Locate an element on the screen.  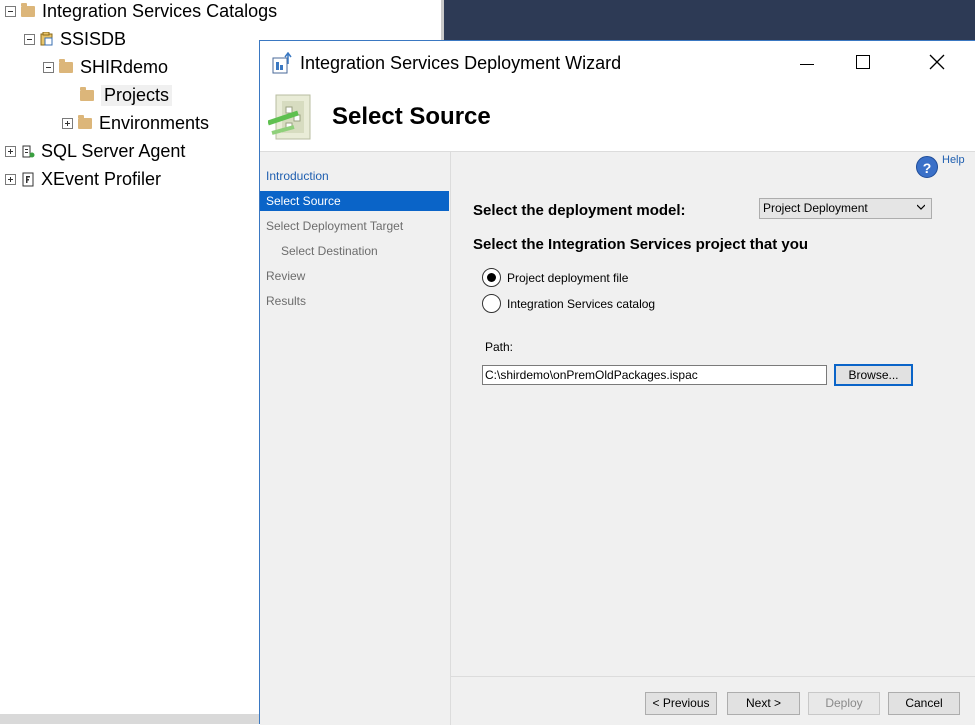
path-input is located at coordinates (654, 375).